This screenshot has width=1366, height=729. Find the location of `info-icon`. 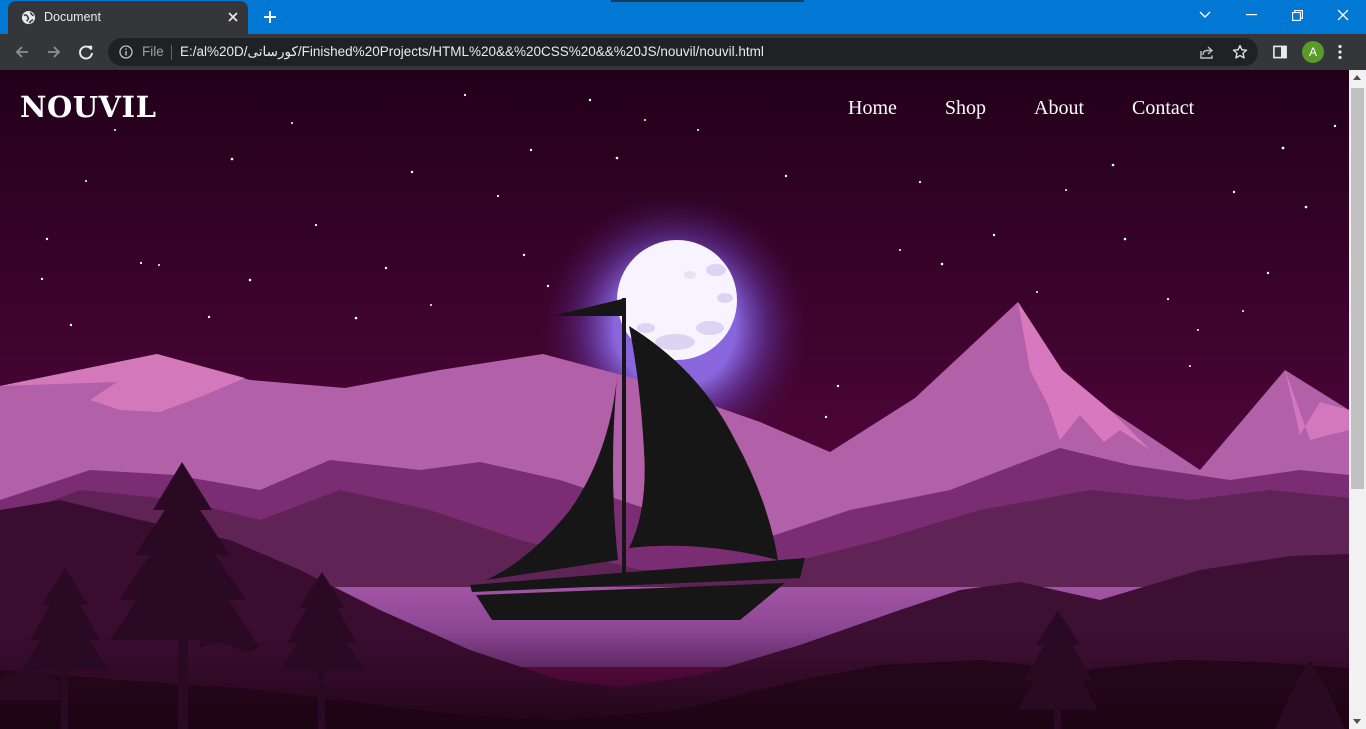

info-icon is located at coordinates (126, 52).